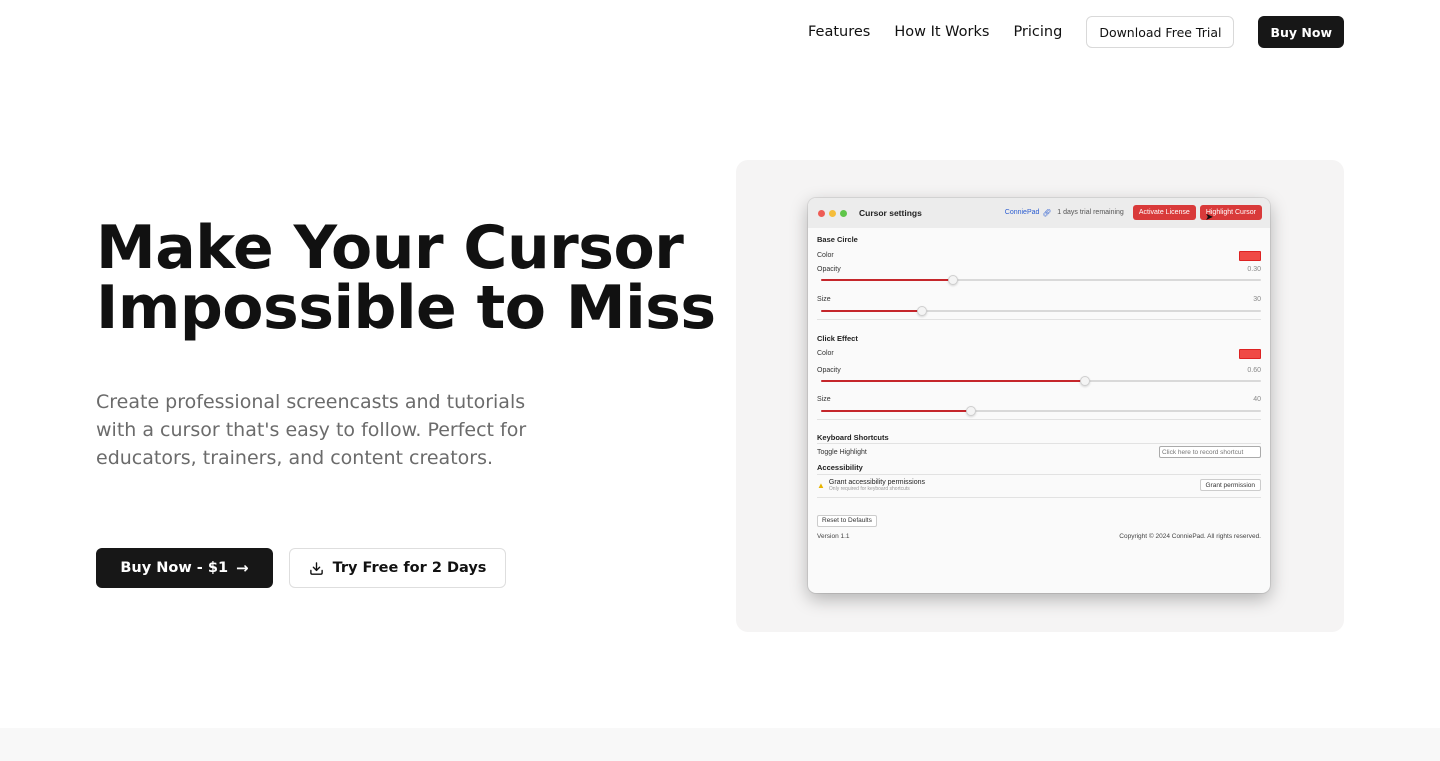 This screenshot has width=1440, height=761. What do you see at coordinates (1250, 255) in the screenshot?
I see `base-color-swatch` at bounding box center [1250, 255].